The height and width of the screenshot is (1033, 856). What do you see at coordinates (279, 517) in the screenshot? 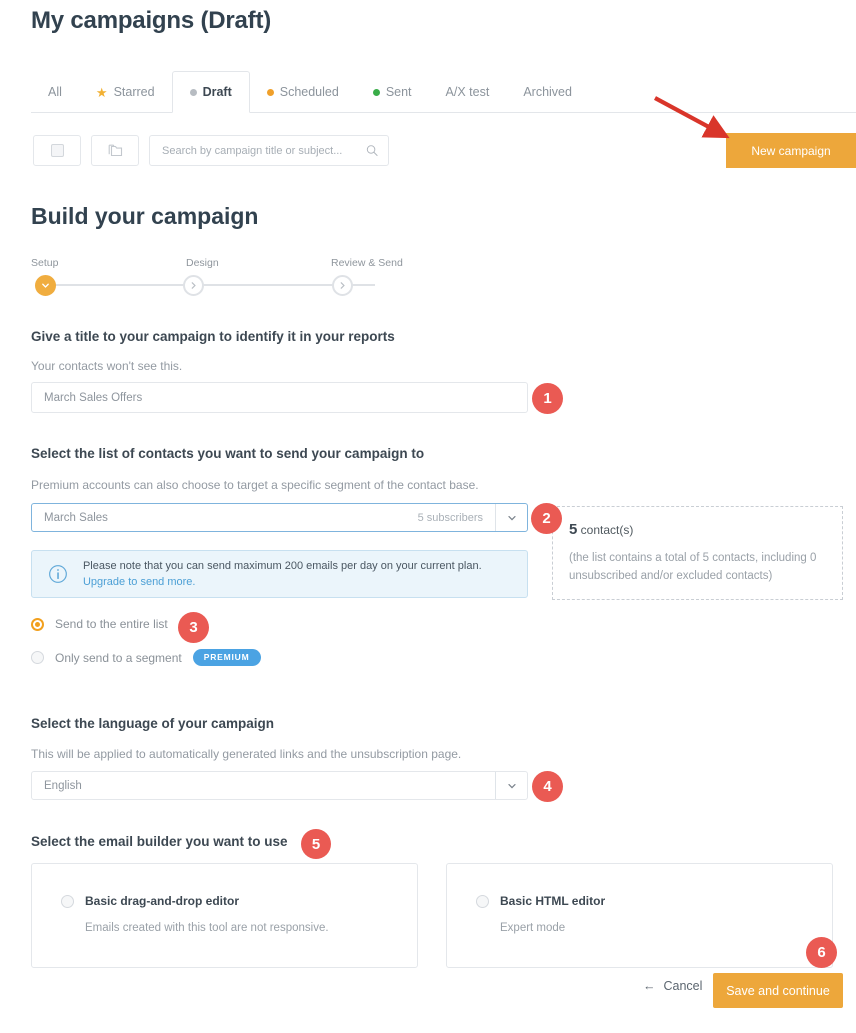
I see `contact-list-select: March Sales 5 subscribers` at bounding box center [279, 517].